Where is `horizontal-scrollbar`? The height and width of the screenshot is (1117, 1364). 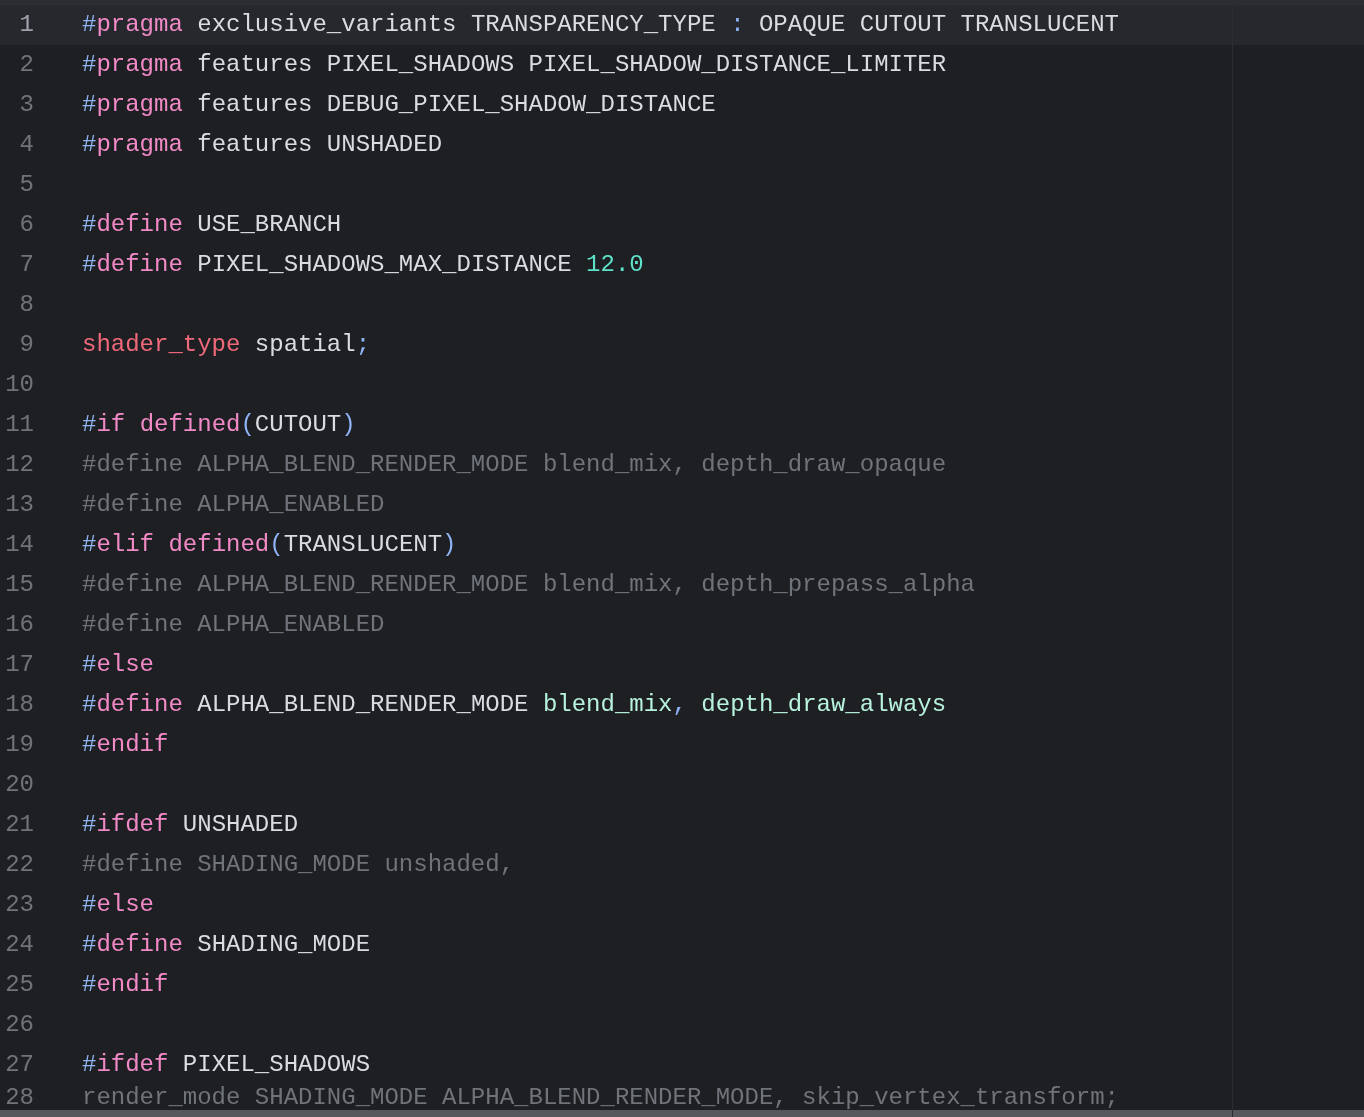
horizontal-scrollbar is located at coordinates (682, 1113).